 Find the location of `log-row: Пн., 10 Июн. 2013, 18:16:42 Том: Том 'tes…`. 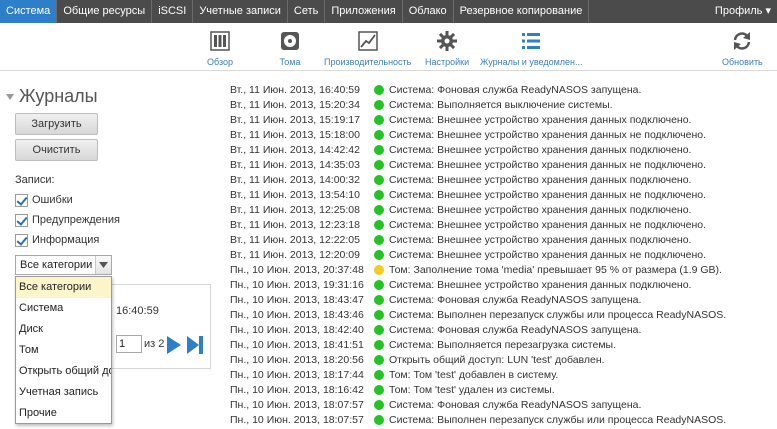

log-row: Пн., 10 Июн. 2013, 18:16:42 Том: Том 'tes… is located at coordinates (502, 389).